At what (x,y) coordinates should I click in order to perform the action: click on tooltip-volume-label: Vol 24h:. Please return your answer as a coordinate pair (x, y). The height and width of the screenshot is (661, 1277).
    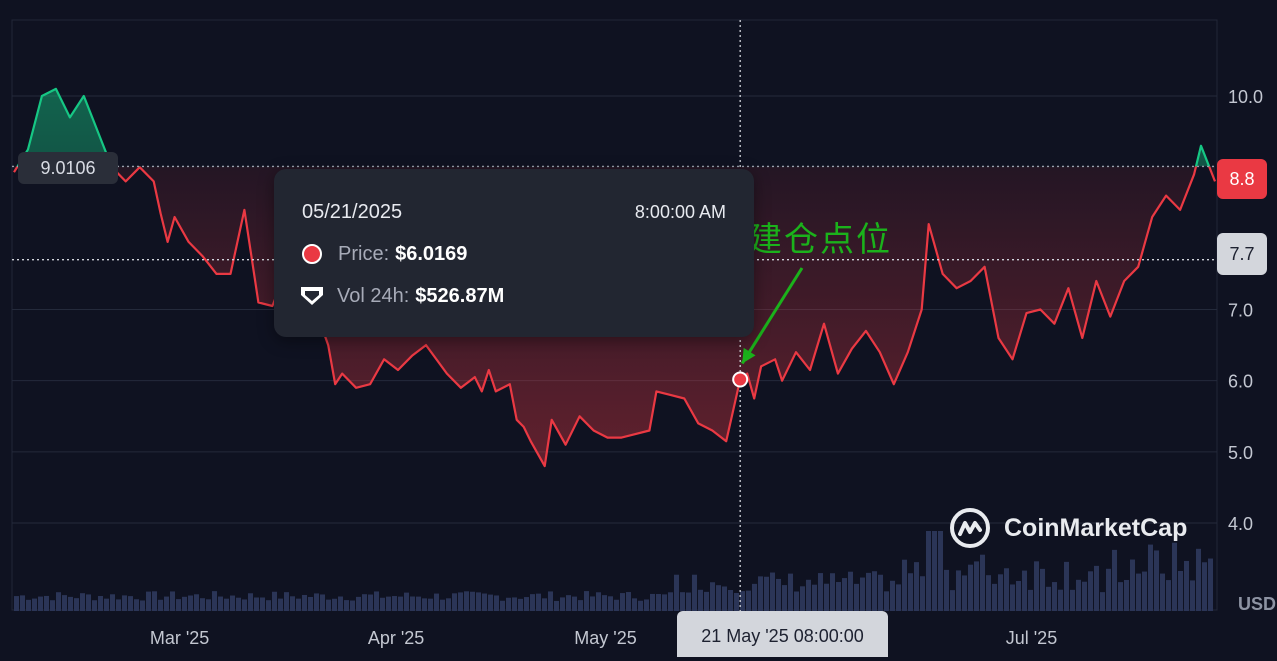
    Looking at the image, I should click on (373, 295).